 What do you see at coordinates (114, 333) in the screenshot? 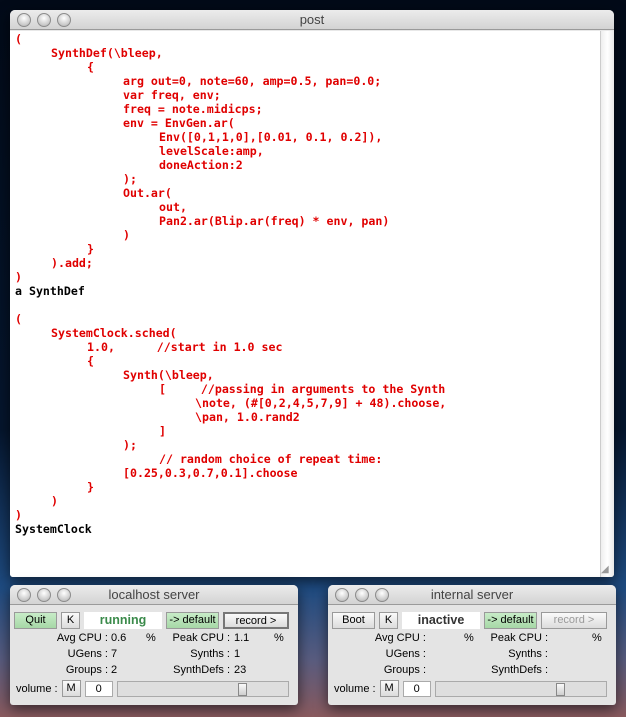
I see `code-line: SystemClock.sched(` at bounding box center [114, 333].